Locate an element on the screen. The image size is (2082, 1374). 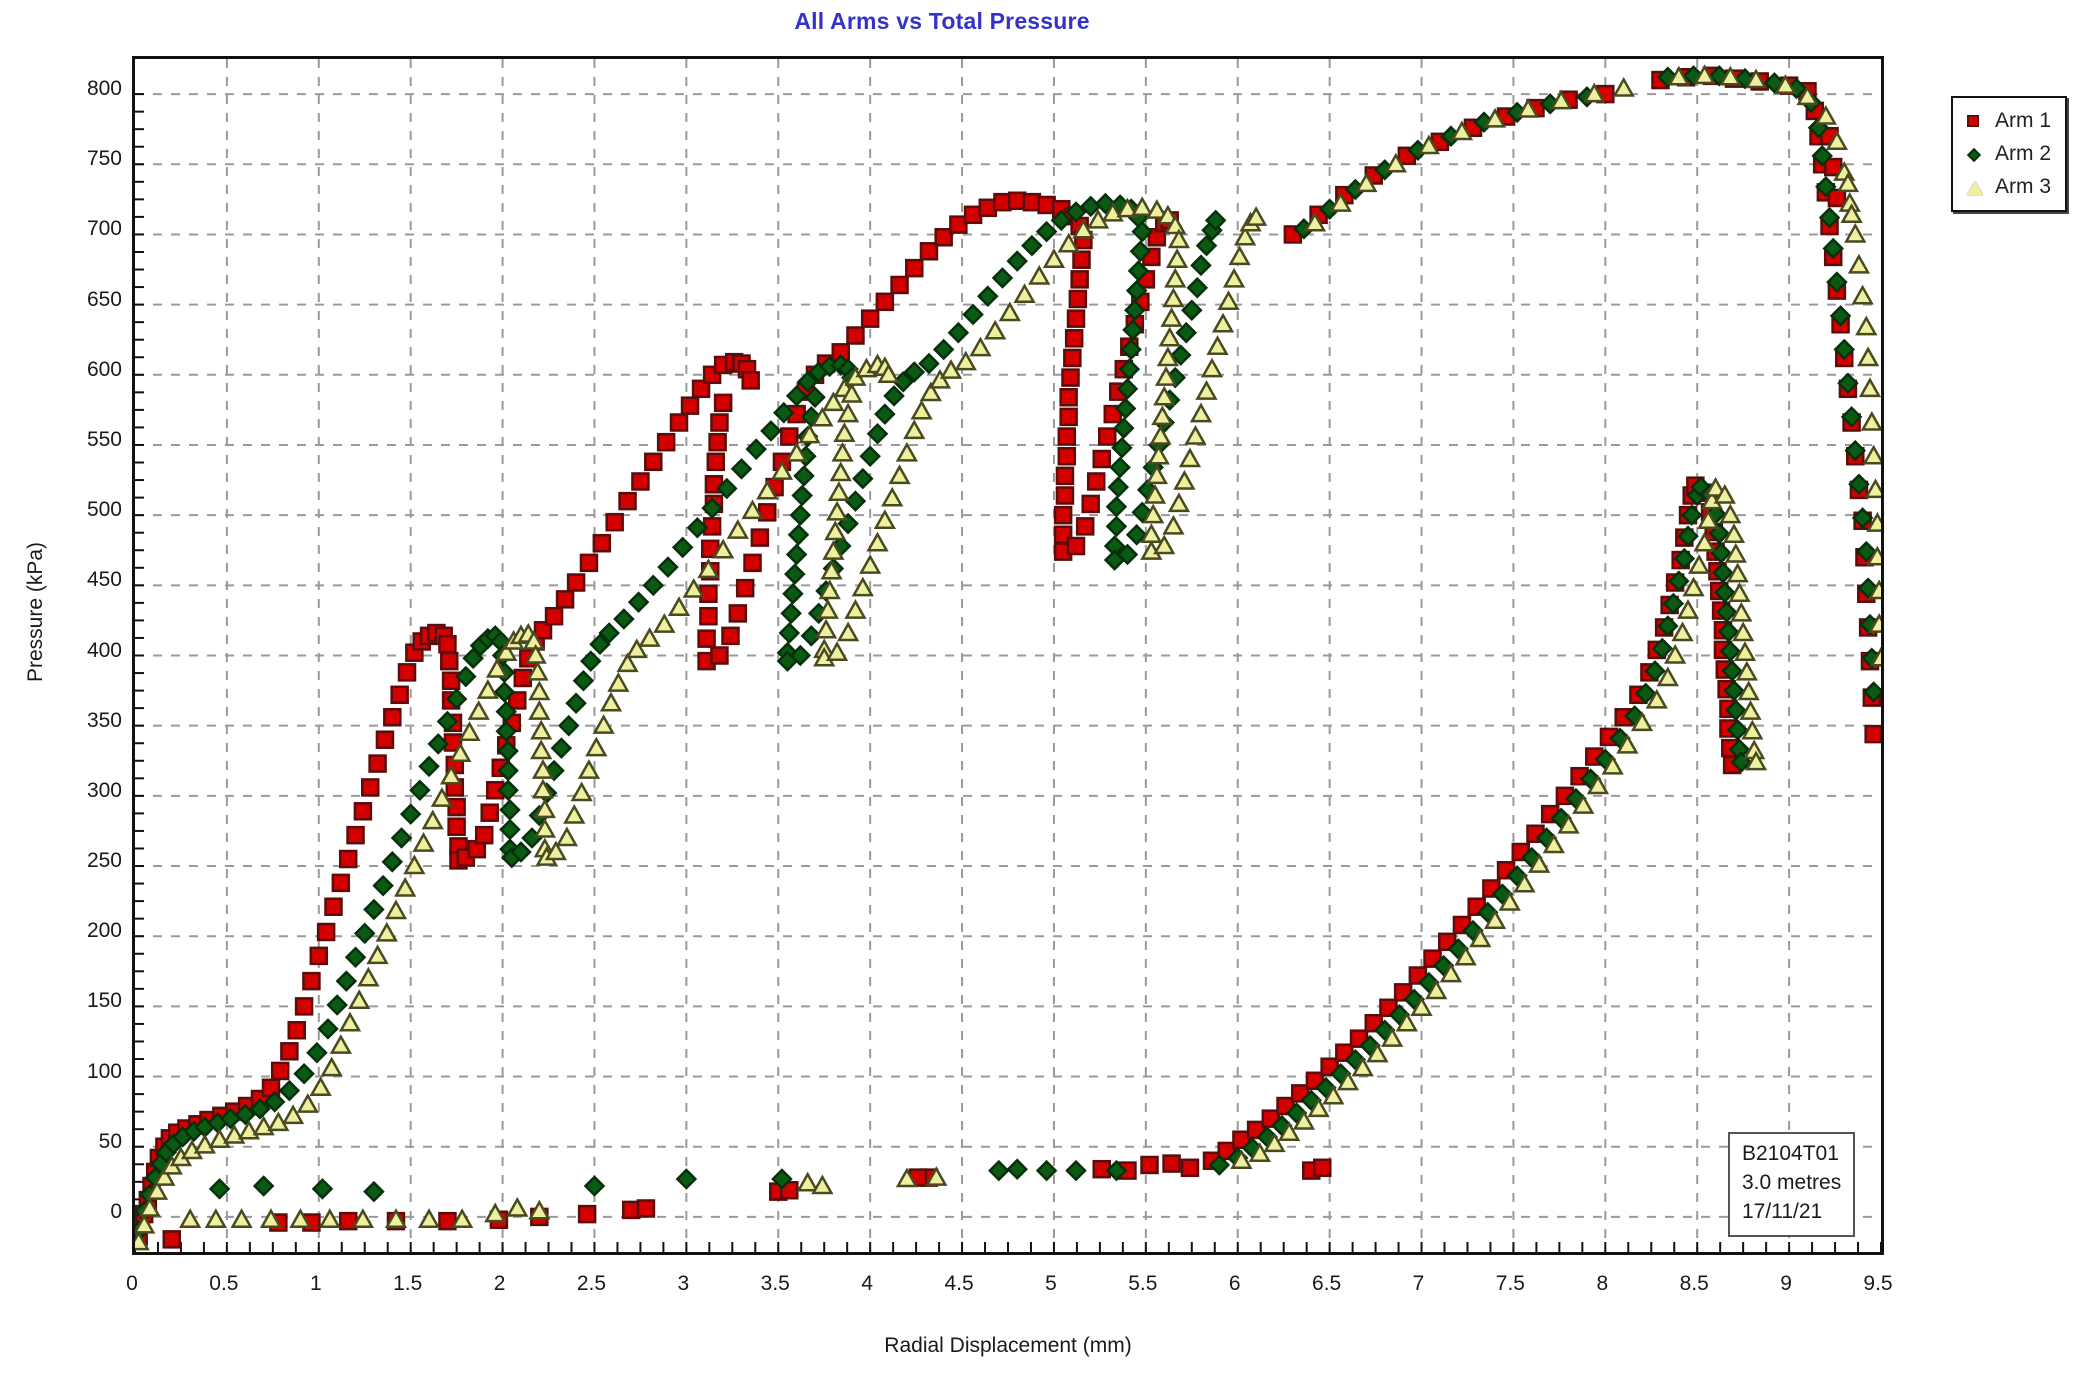
diamond-marker-icon is located at coordinates (1975, 154).